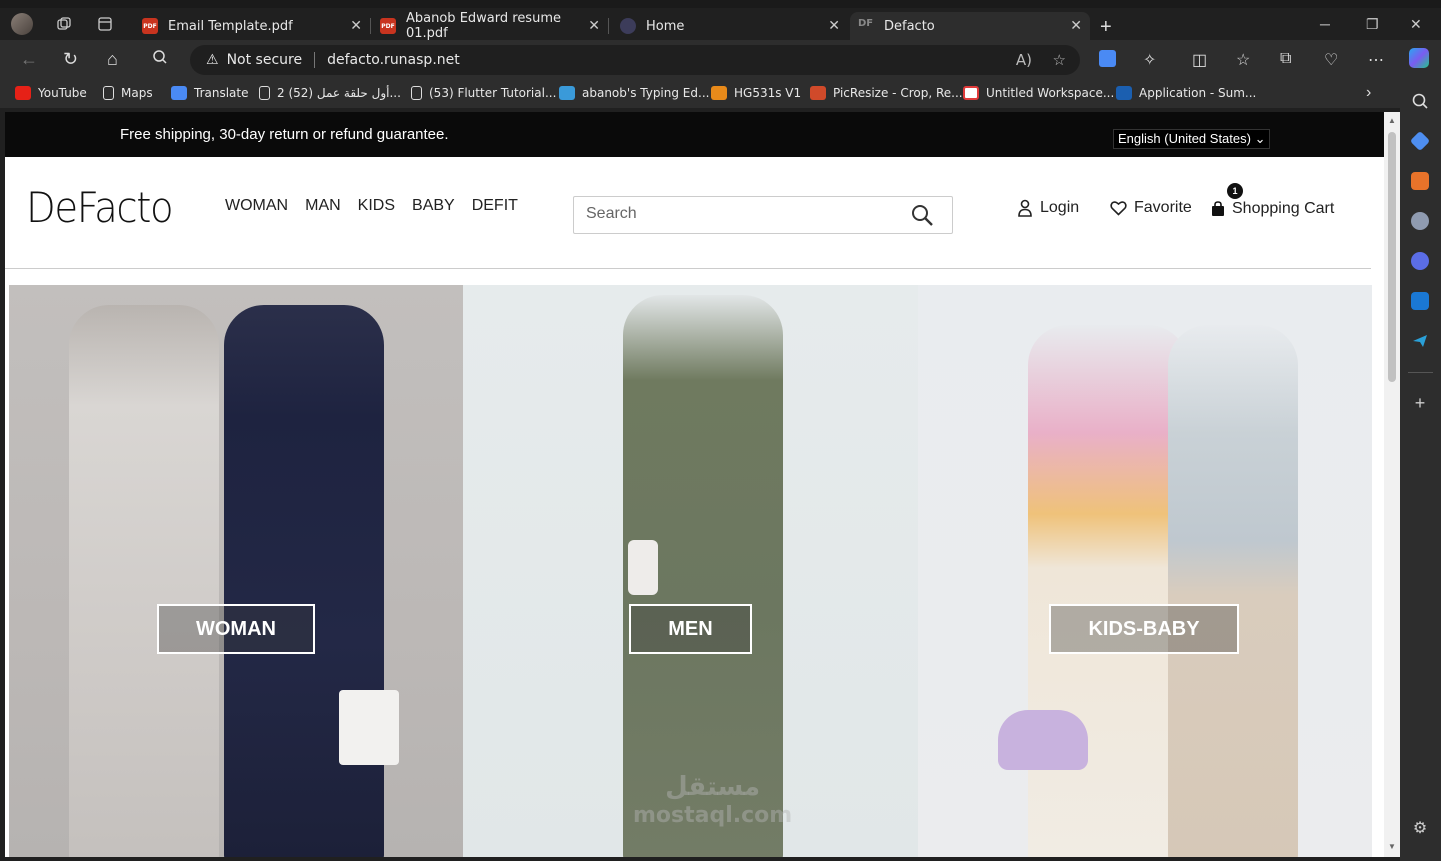 The width and height of the screenshot is (1441, 861). What do you see at coordinates (323, 206) in the screenshot?
I see `nav-man: MAN` at bounding box center [323, 206].